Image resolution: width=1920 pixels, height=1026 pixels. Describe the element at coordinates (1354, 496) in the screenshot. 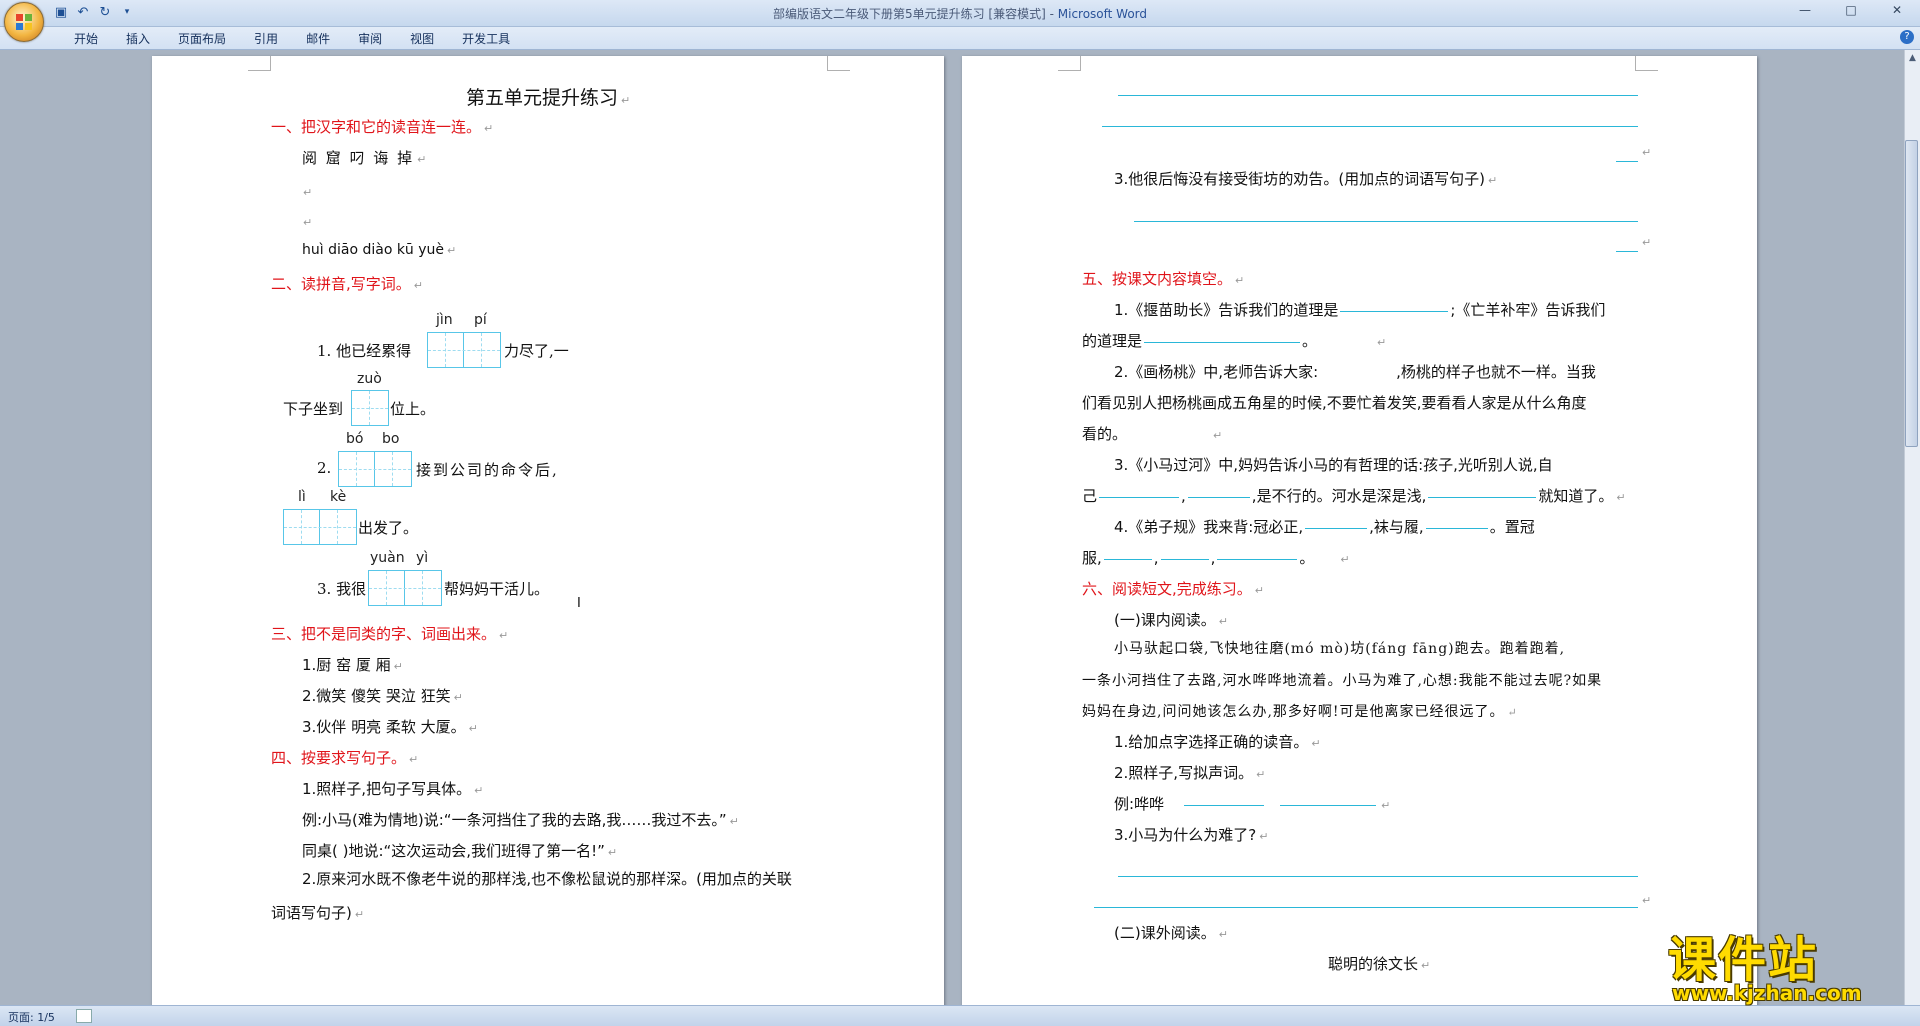

I see `section-5-line-3-cont: 己, ,是不行的。河水是深是浅, 就知道了。 ↵` at that location.